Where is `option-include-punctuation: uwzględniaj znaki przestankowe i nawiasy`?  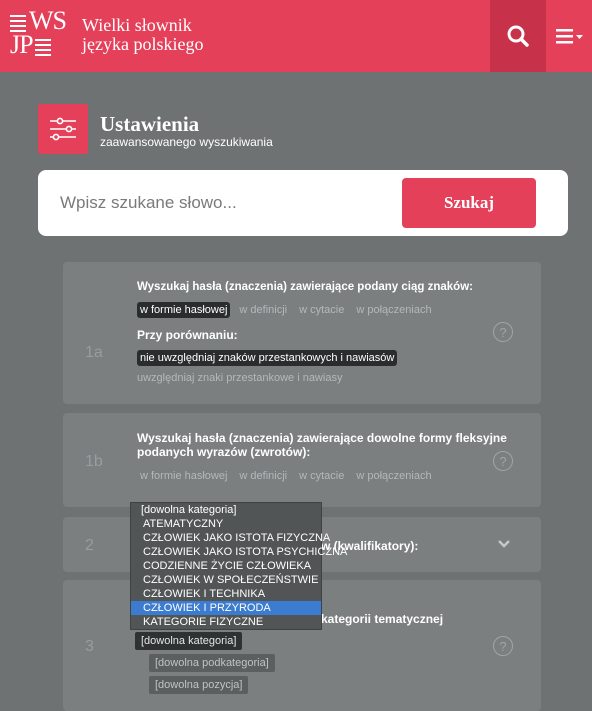
option-include-punctuation: uwzględniaj znaki przestankowe i nawiasy is located at coordinates (241, 378).